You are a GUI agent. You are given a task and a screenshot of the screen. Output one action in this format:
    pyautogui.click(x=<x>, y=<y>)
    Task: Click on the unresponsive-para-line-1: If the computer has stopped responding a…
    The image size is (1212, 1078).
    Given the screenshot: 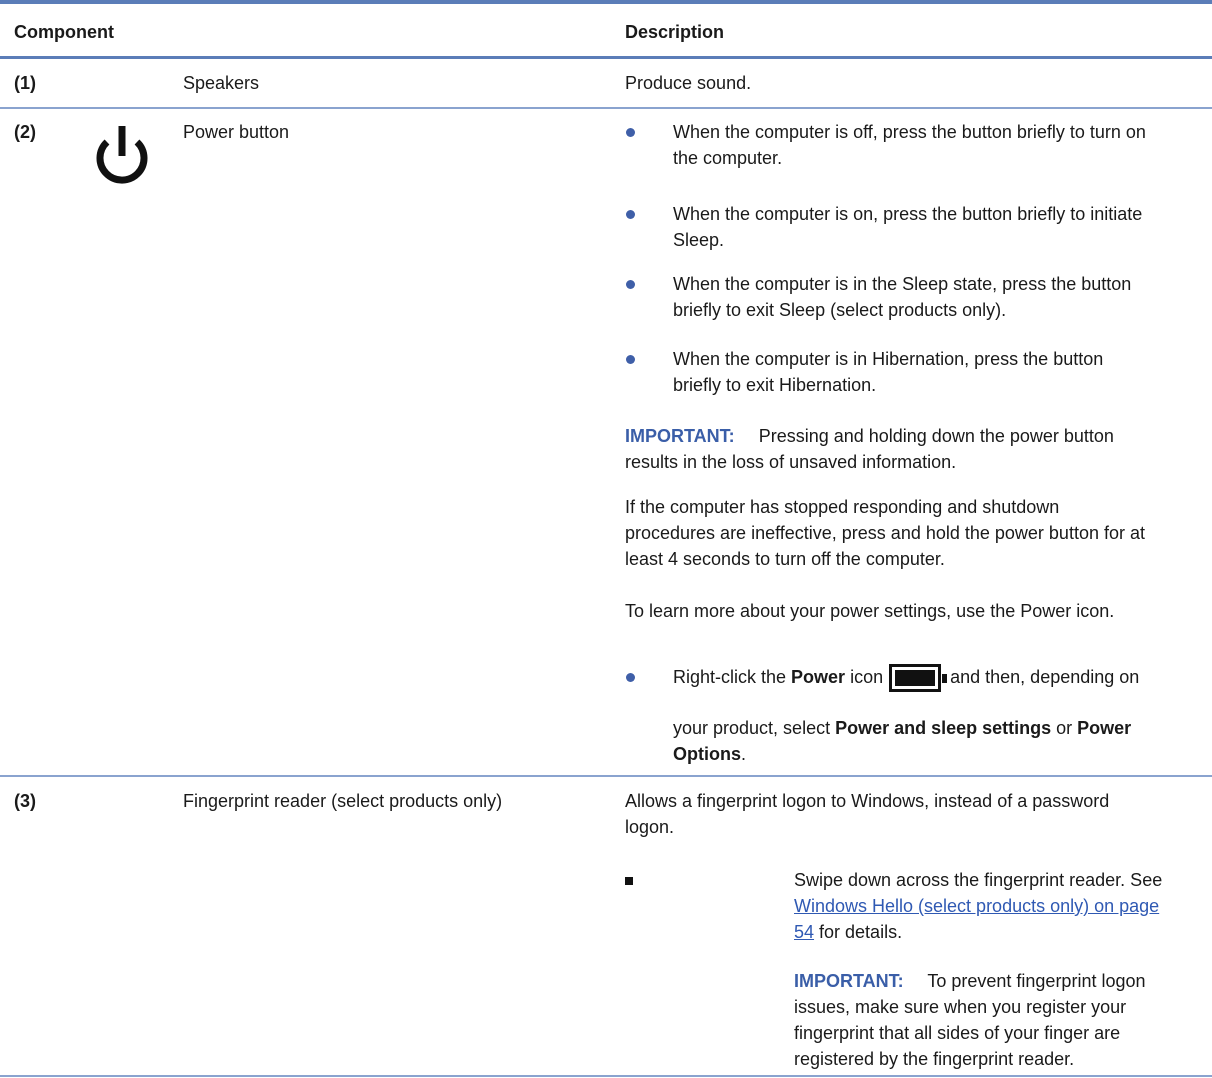 What is the action you would take?
    pyautogui.click(x=842, y=507)
    